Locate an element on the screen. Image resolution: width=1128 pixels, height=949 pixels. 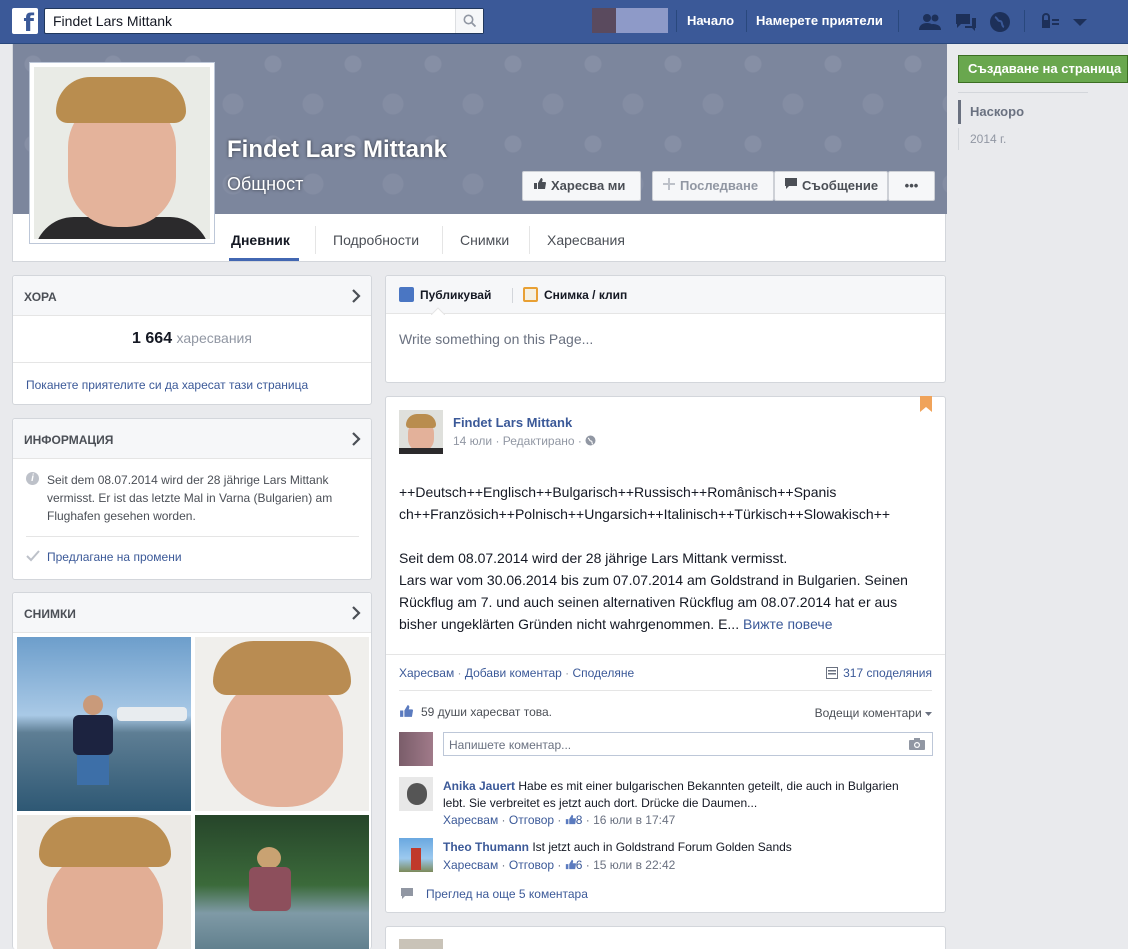
profile-picture is located at coordinates (122, 153).